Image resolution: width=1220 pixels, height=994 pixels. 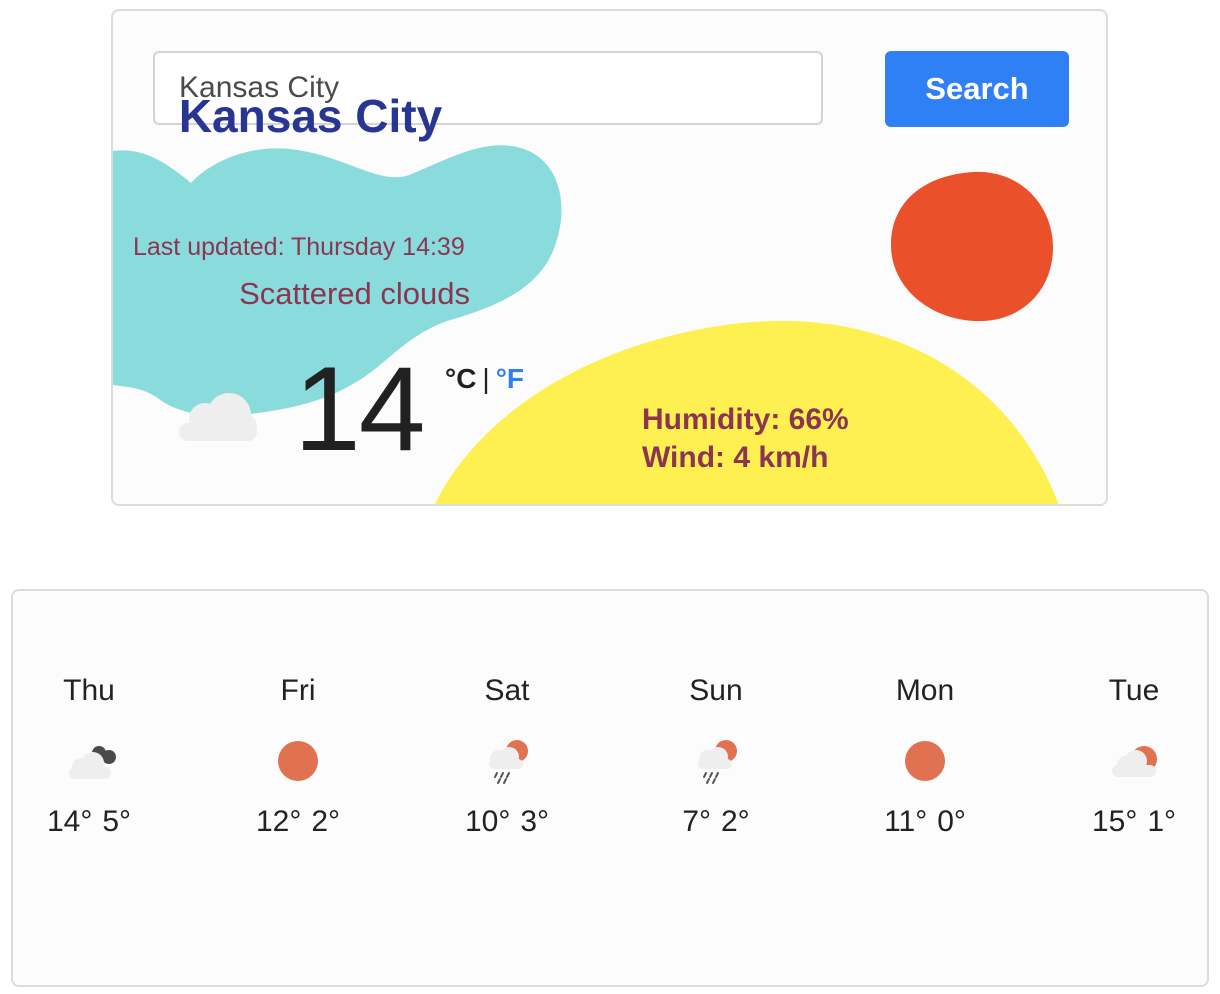 I want to click on day-temps: 10° 3°, so click(x=507, y=822).